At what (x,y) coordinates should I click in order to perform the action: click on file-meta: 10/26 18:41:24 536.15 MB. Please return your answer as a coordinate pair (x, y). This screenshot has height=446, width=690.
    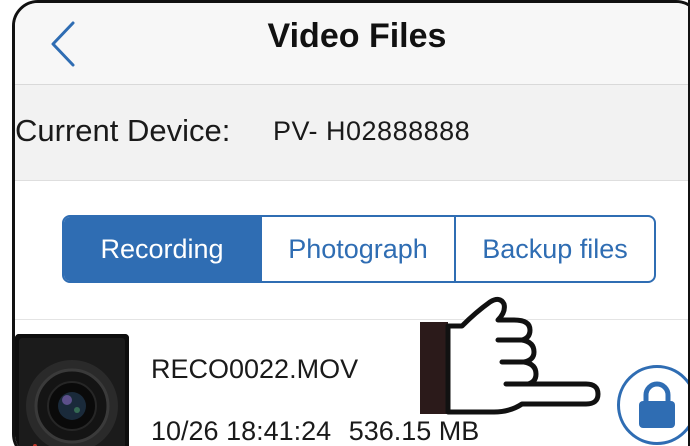
    Looking at the image, I should click on (315, 431).